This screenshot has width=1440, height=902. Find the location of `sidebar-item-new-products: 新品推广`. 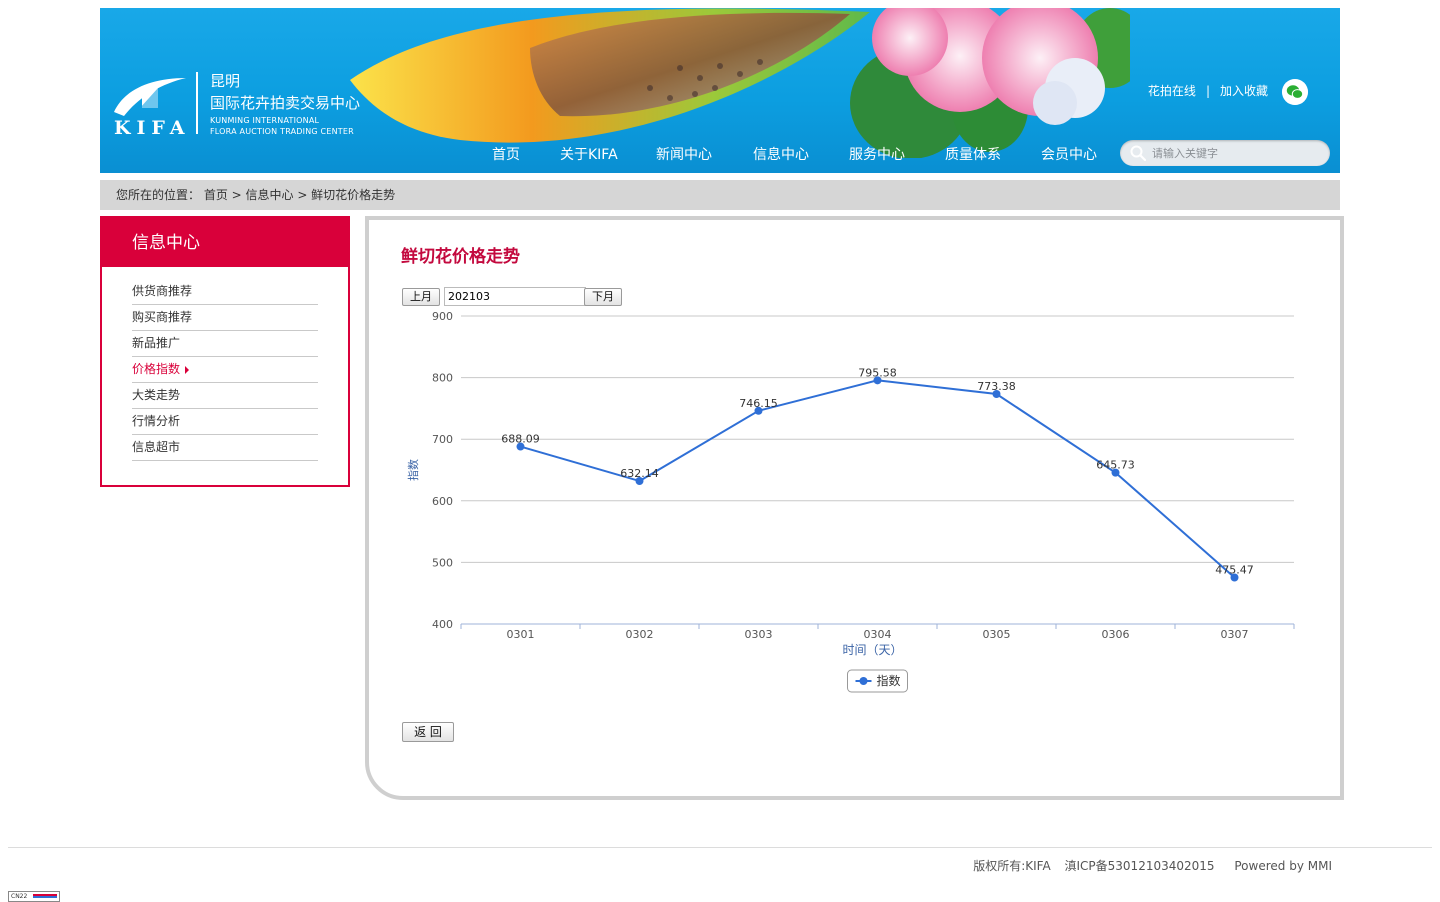

sidebar-item-new-products: 新品推广 is located at coordinates (225, 344).